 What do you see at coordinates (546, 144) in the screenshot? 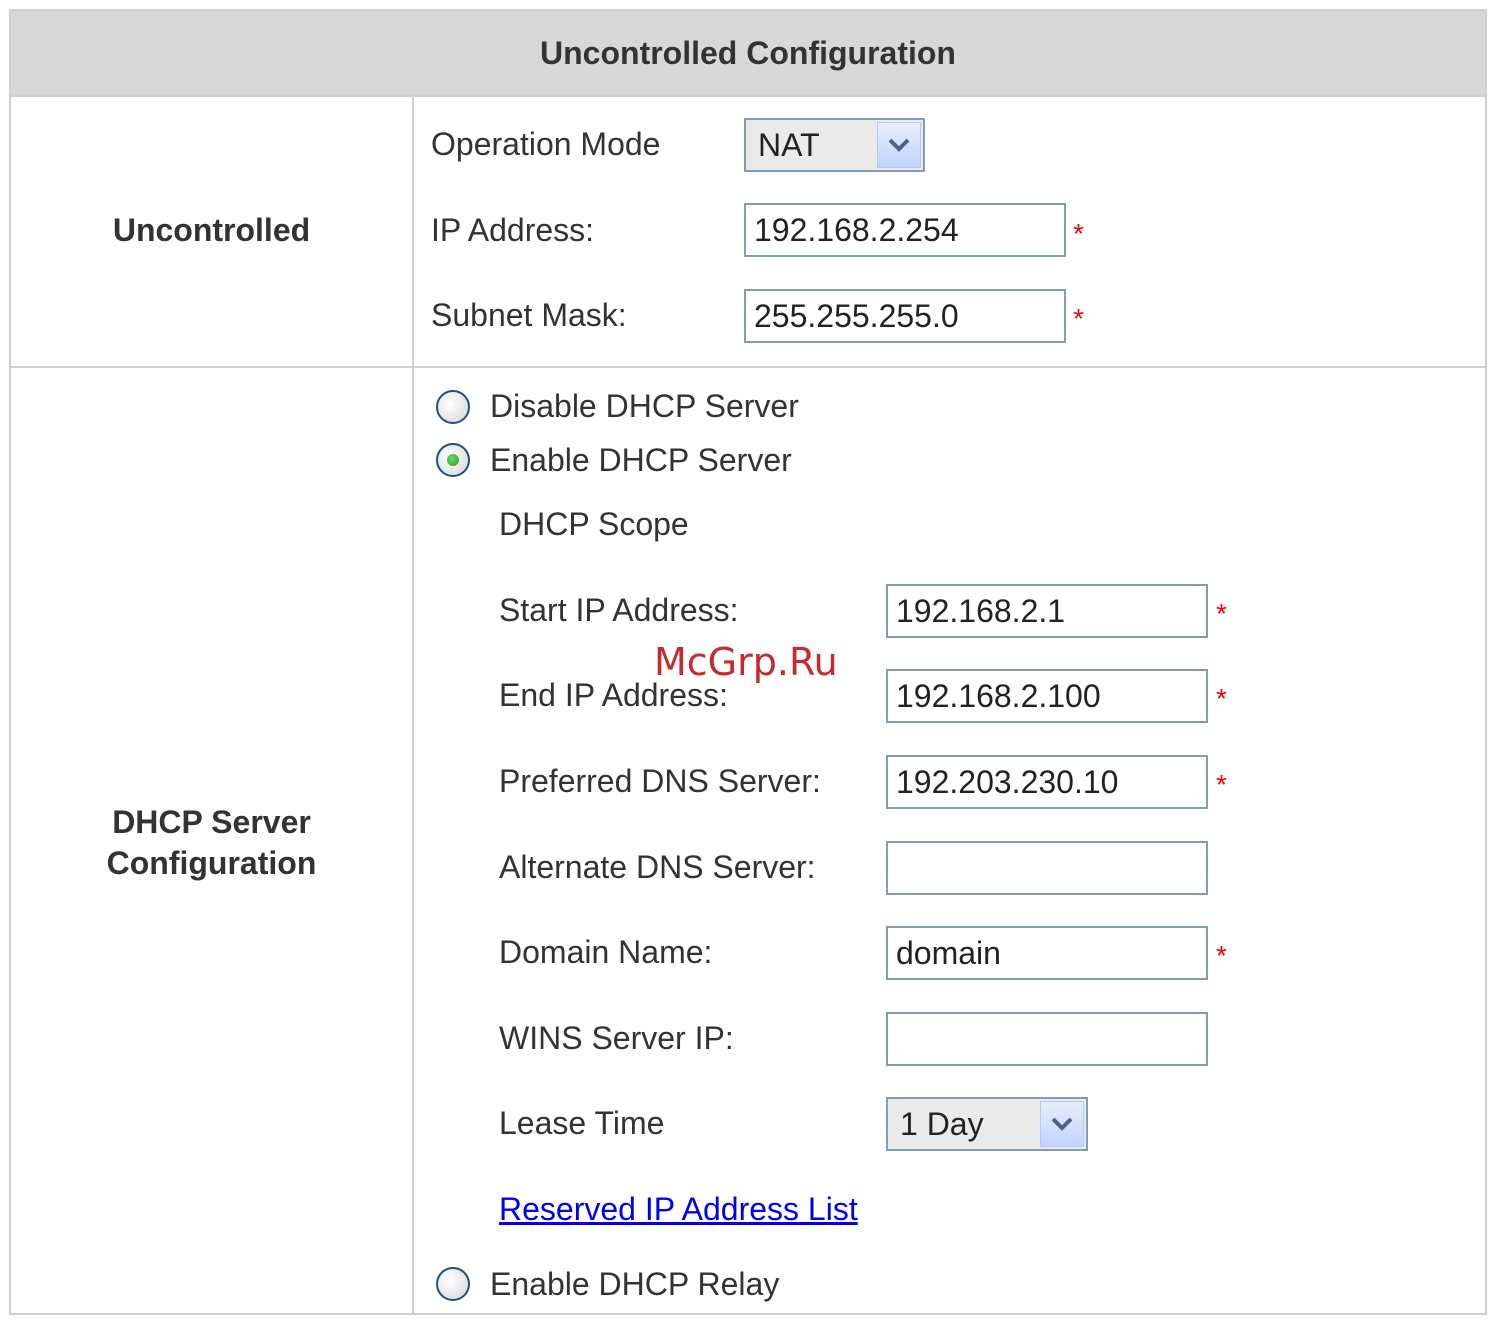
I see `operation-mode-label: Operation Mode` at bounding box center [546, 144].